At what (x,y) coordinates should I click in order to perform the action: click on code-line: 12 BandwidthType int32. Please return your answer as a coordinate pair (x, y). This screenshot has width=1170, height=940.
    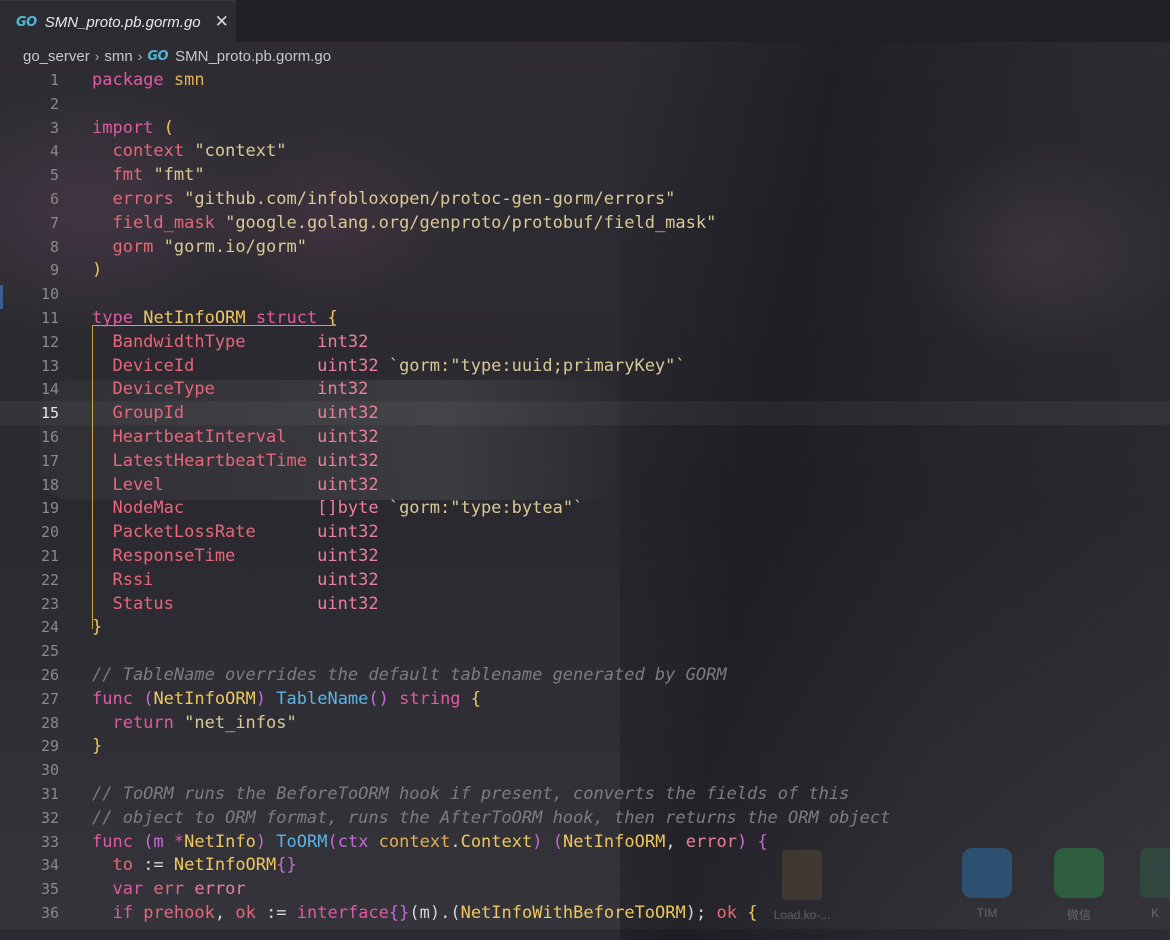
    Looking at the image, I should click on (585, 342).